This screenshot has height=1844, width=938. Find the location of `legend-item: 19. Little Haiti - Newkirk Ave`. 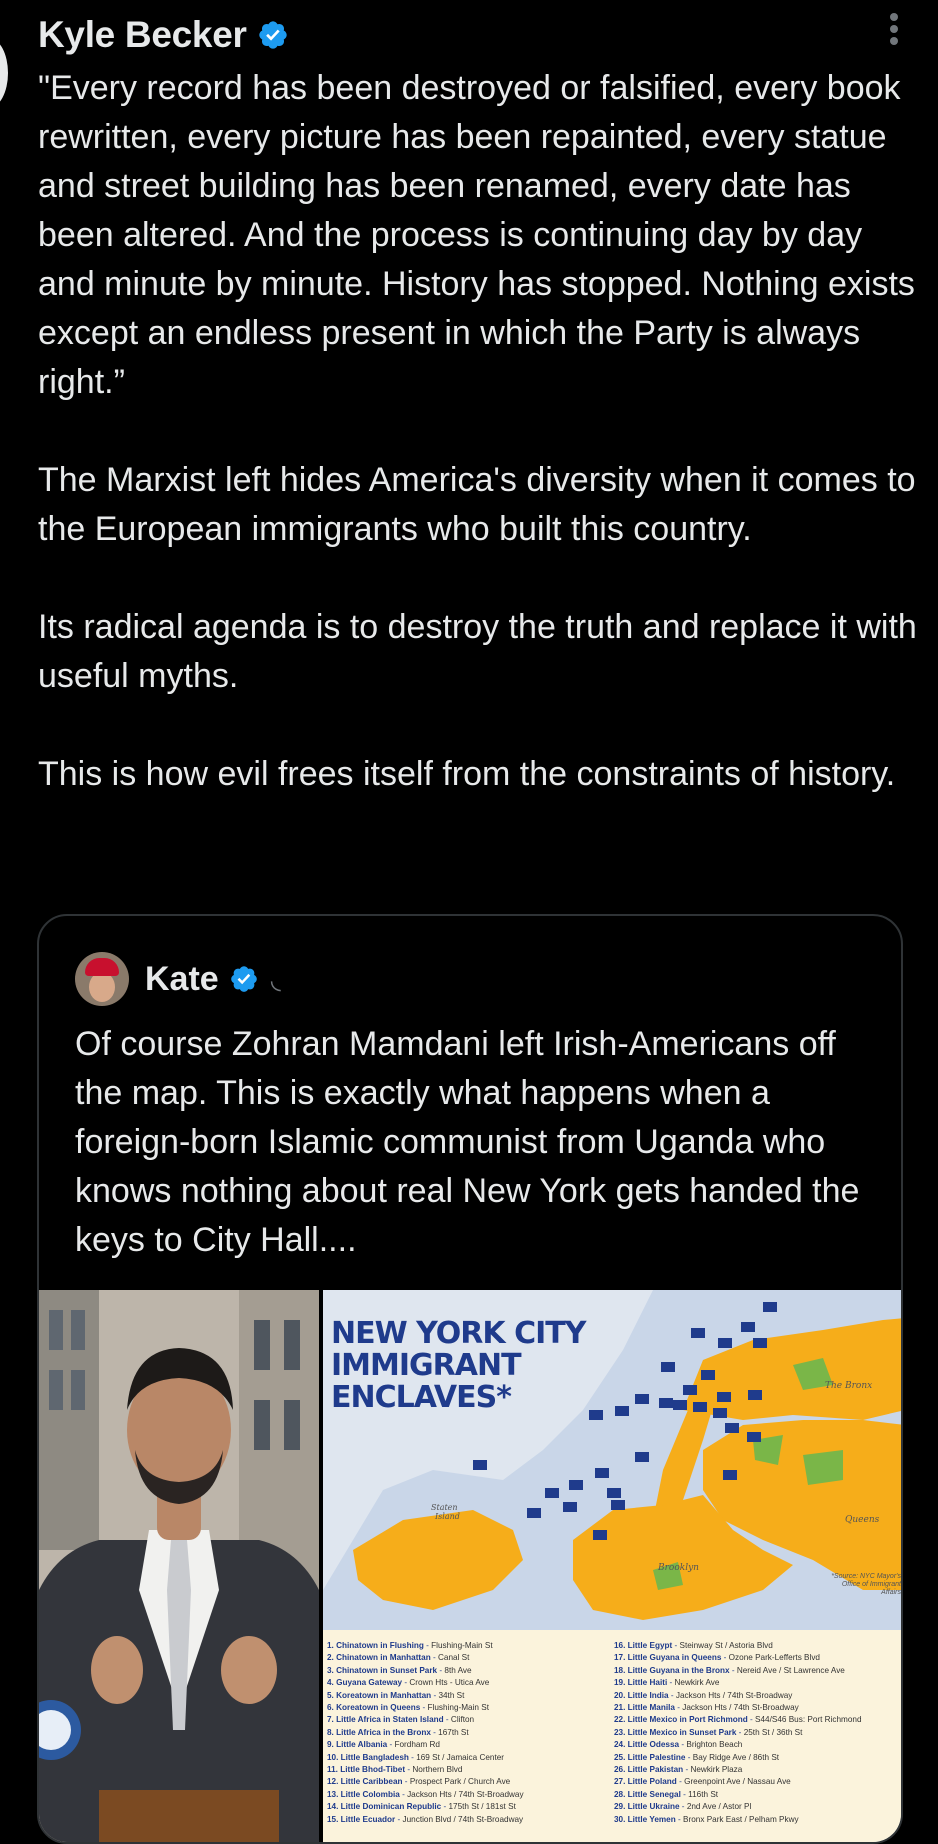

legend-item: 19. Little Haiti - Newkirk Ave is located at coordinates (667, 1683).